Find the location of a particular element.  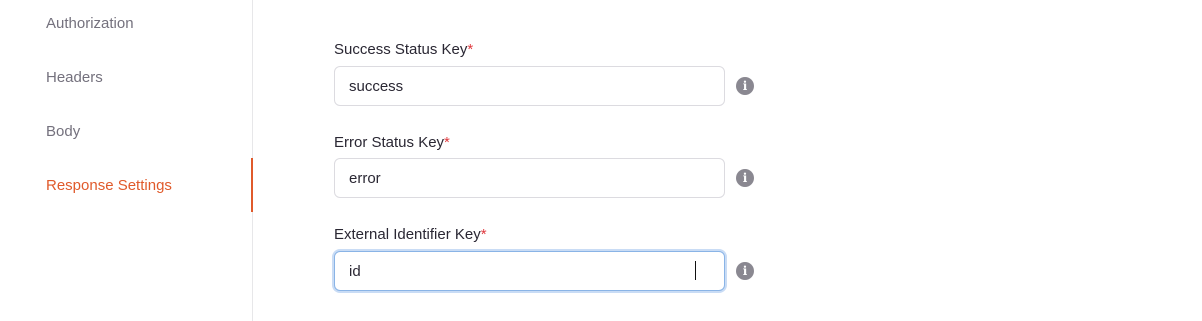

external-identifier-key-input is located at coordinates (529, 271).